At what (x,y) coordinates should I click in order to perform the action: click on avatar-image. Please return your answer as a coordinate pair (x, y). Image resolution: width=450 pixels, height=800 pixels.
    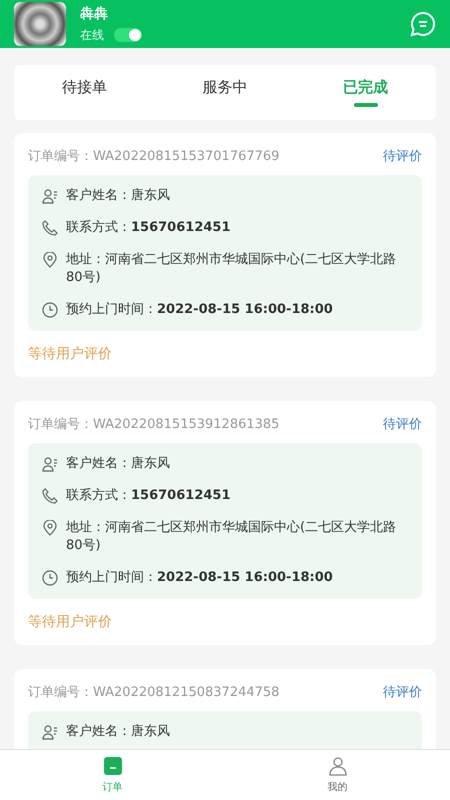
    Looking at the image, I should click on (40, 24).